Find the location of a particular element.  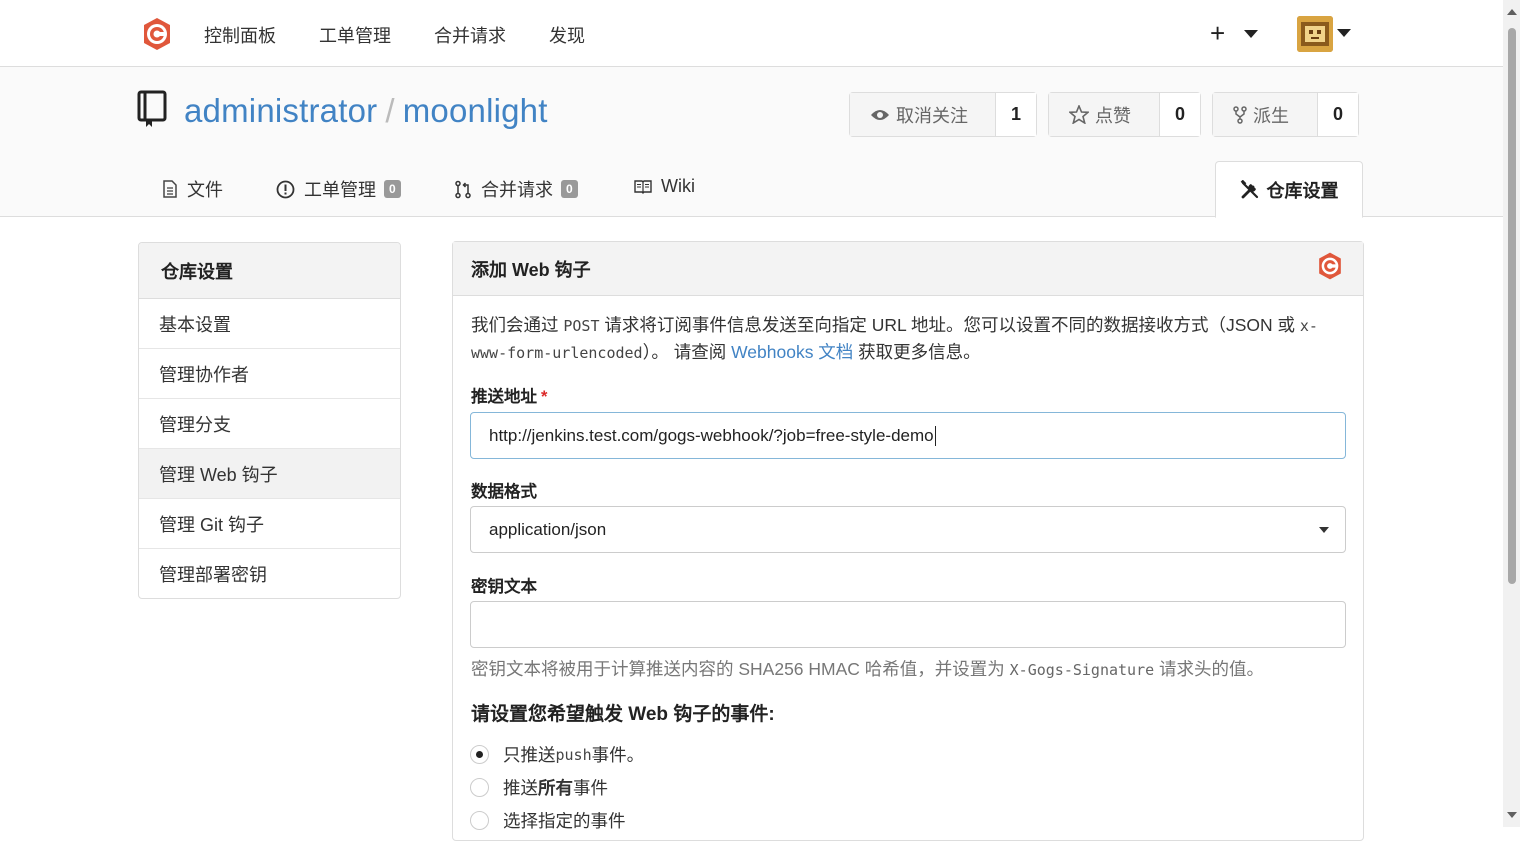

watch-button-group: 取消关注 1 is located at coordinates (943, 114).